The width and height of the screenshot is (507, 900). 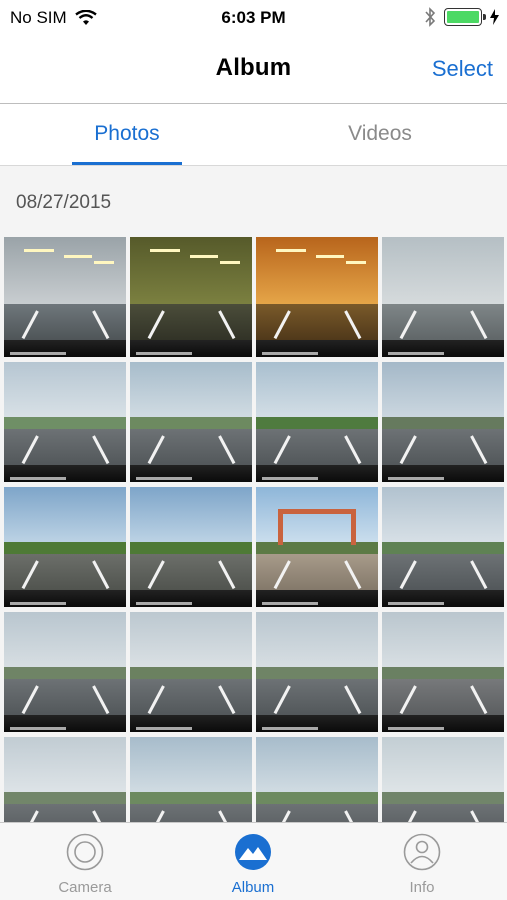 I want to click on active-tab-indicator, so click(x=127, y=163).